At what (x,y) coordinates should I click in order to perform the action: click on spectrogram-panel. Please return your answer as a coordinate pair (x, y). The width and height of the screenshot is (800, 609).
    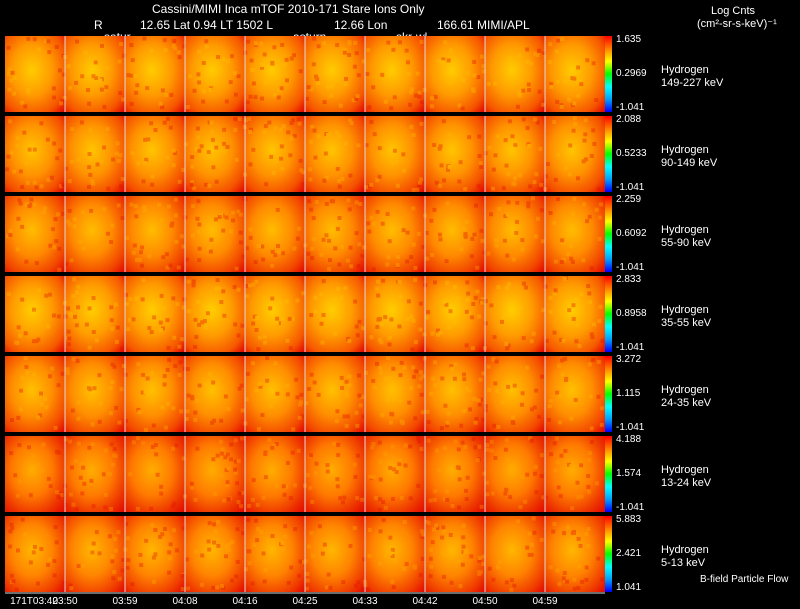
    Looking at the image, I should click on (308, 394).